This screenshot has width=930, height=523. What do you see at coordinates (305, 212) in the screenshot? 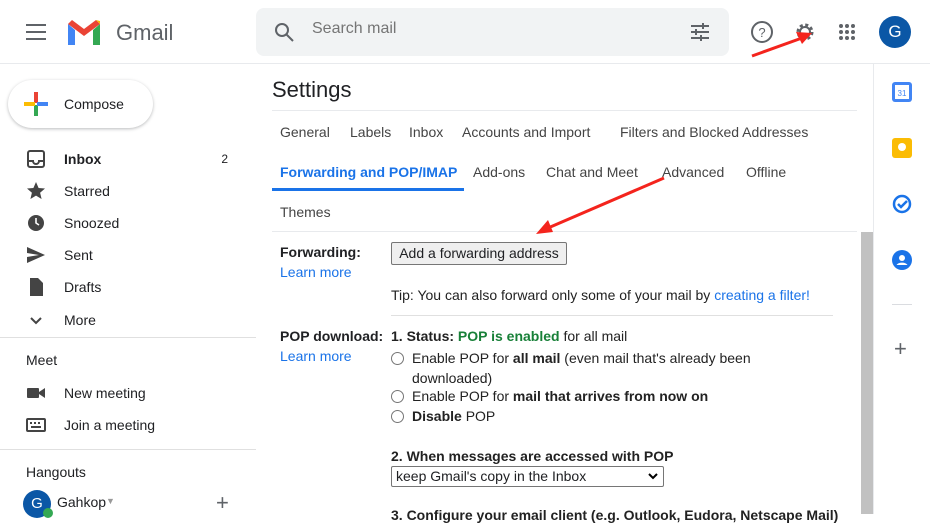
I see `tab-themes: Themes` at bounding box center [305, 212].